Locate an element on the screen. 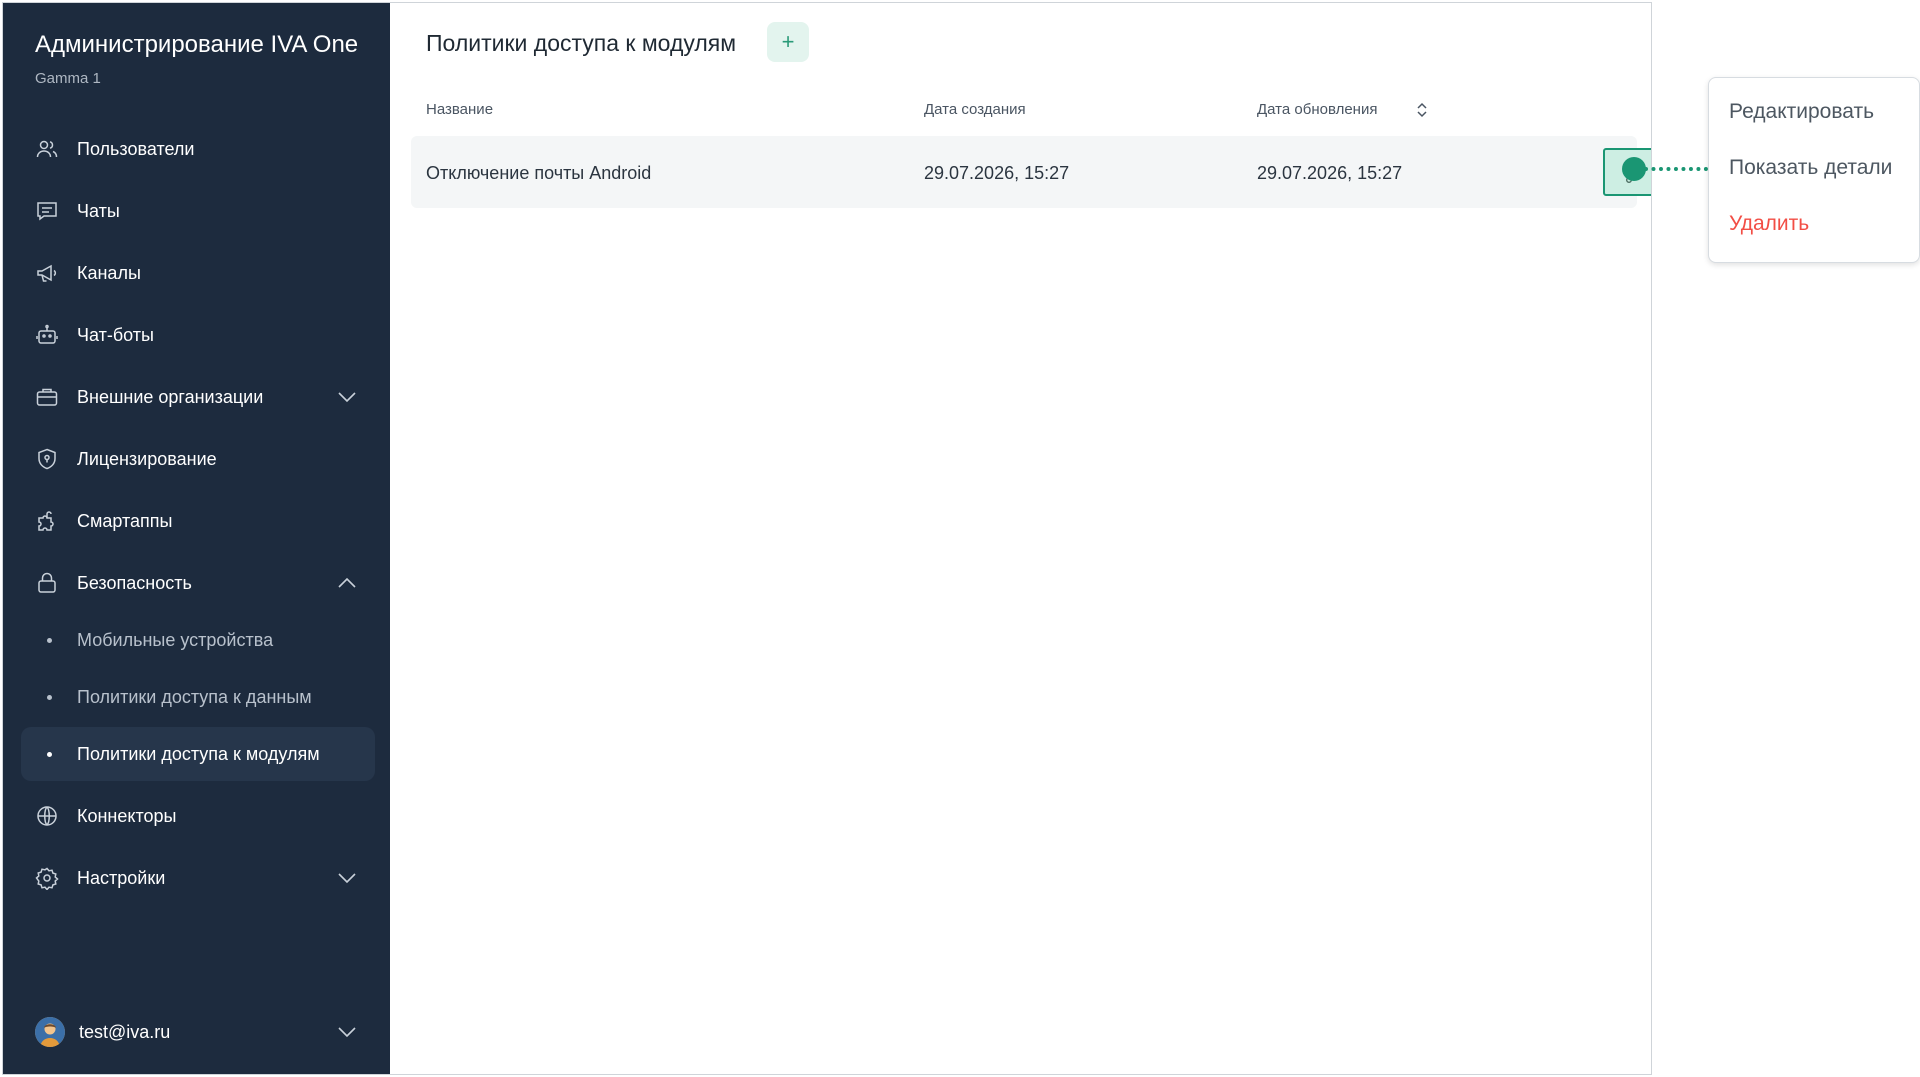 This screenshot has height=1077, width=1920. column-header-name: Название is located at coordinates (459, 109).